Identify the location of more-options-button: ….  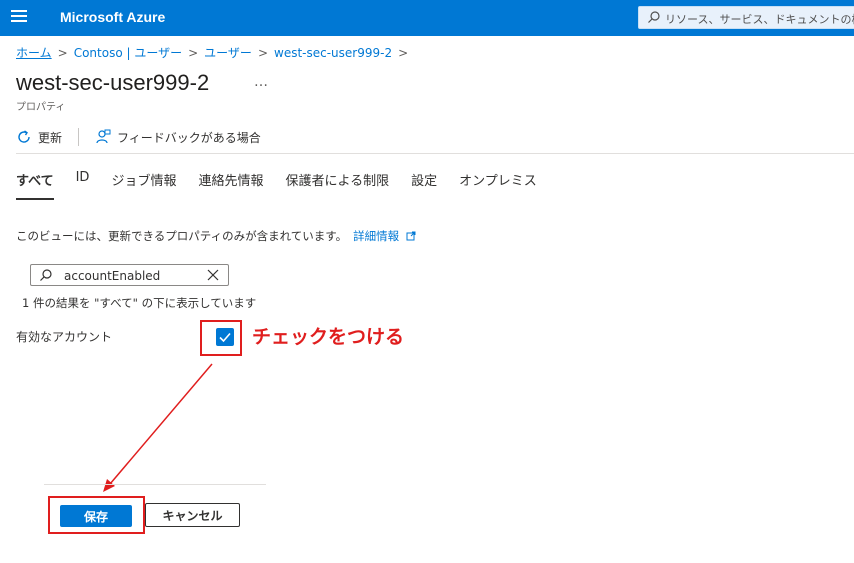
(261, 82).